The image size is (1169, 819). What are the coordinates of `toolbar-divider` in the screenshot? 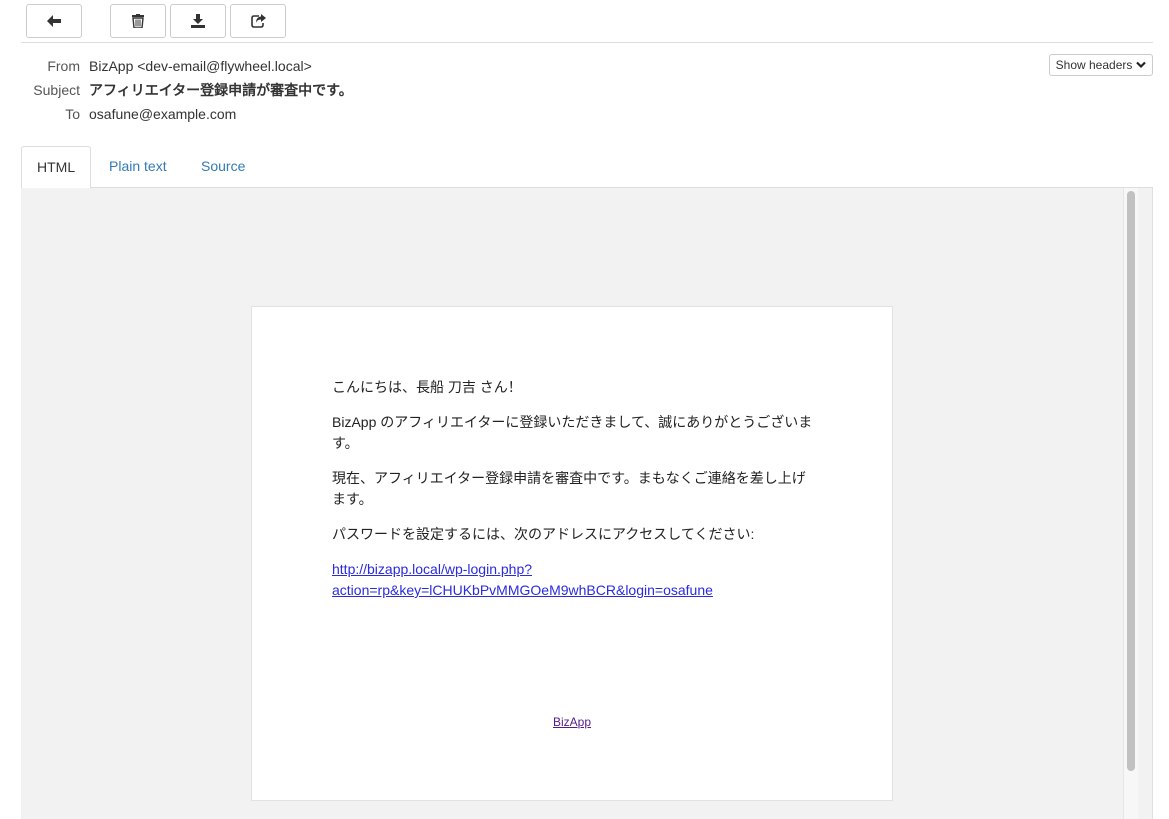 It's located at (587, 42).